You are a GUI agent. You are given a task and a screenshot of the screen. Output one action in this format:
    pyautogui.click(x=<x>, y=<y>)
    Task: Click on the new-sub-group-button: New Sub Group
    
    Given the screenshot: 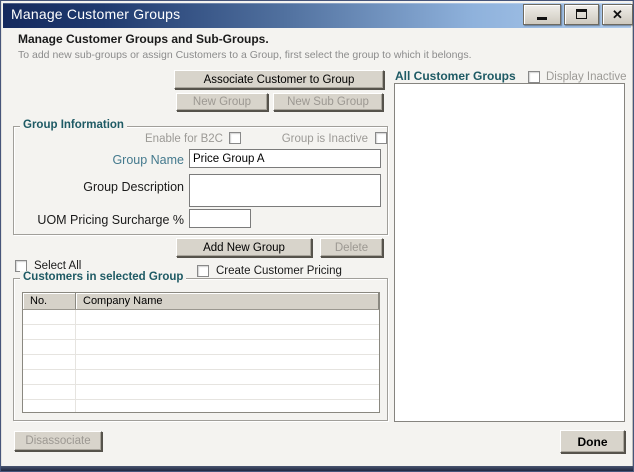 What is the action you would take?
    pyautogui.click(x=328, y=102)
    